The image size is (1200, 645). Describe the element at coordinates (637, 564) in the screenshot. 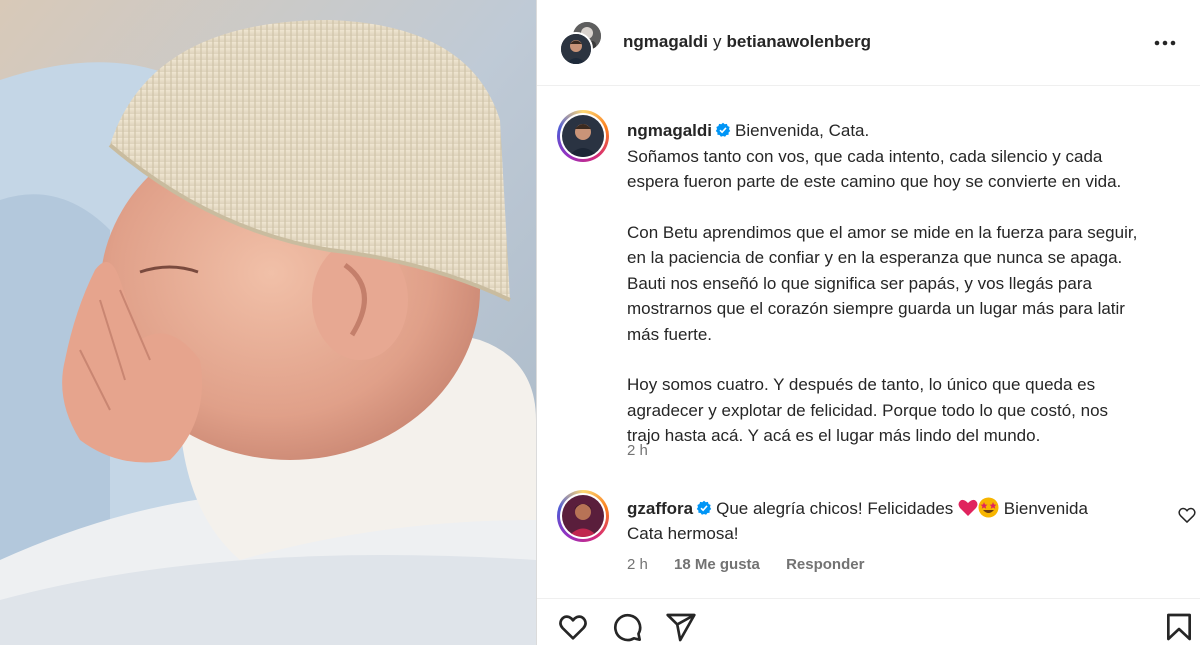

I see `comment-timestamp: 2 h` at that location.